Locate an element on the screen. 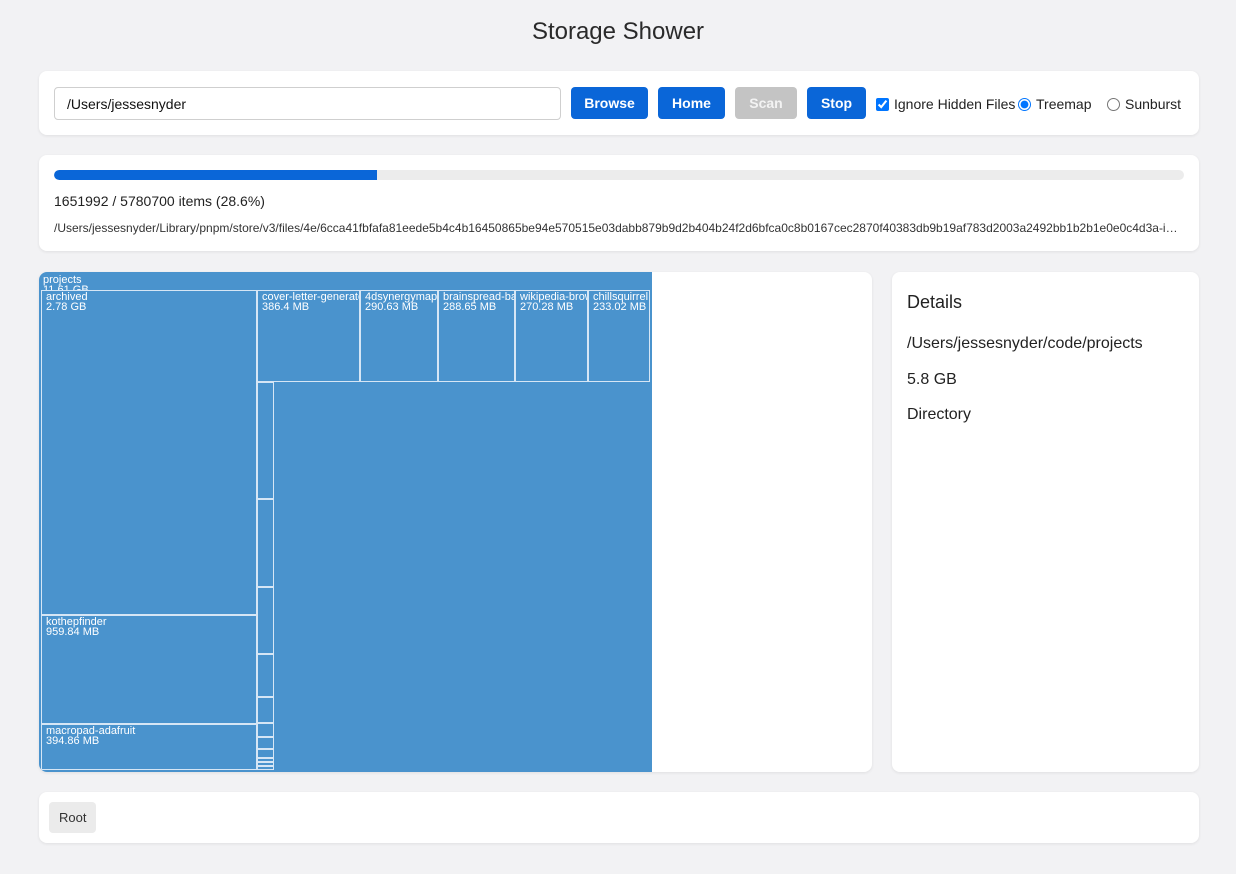 This screenshot has width=1236, height=874. treemap-cell: macropad-adafruit 394.86 MB is located at coordinates (149, 747).